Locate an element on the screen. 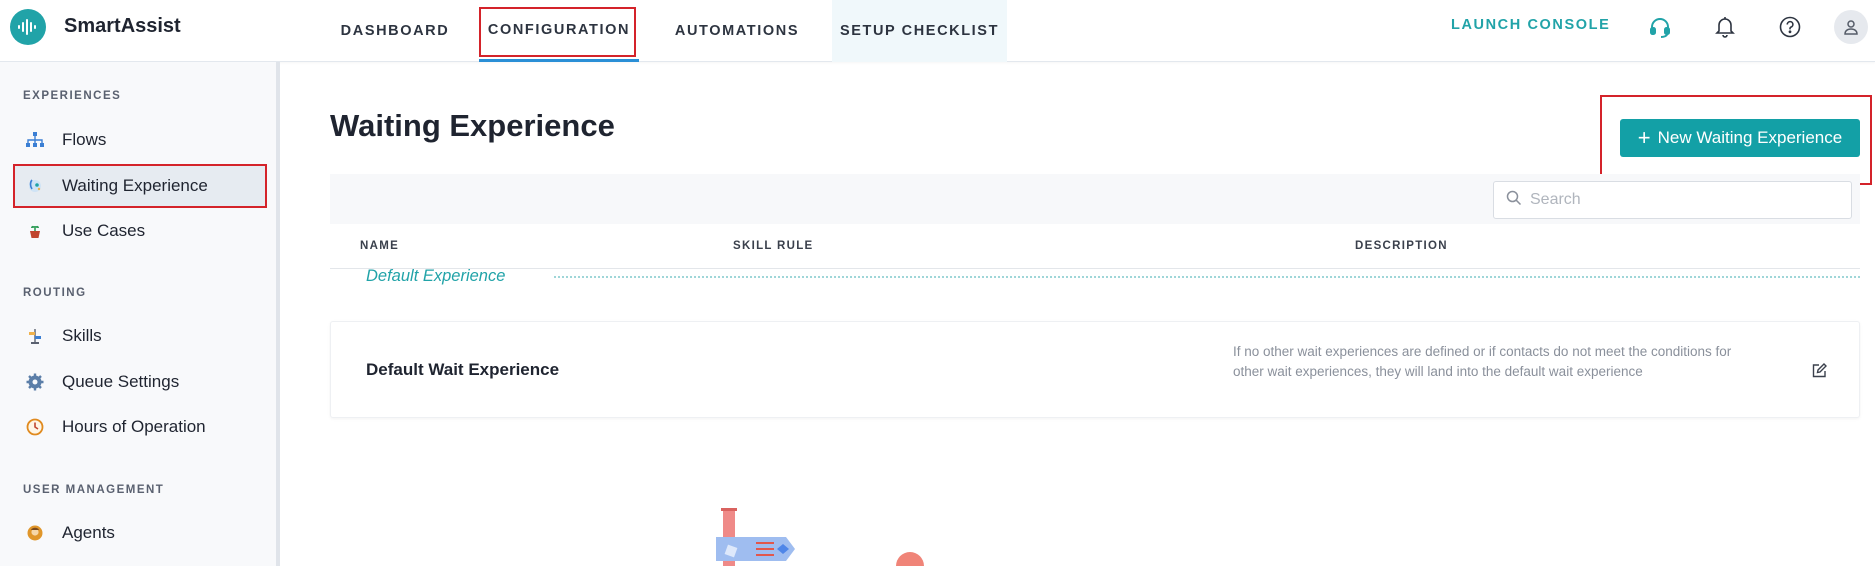 Image resolution: width=1875 pixels, height=571 pixels. configuration-highlight-box is located at coordinates (557, 32).